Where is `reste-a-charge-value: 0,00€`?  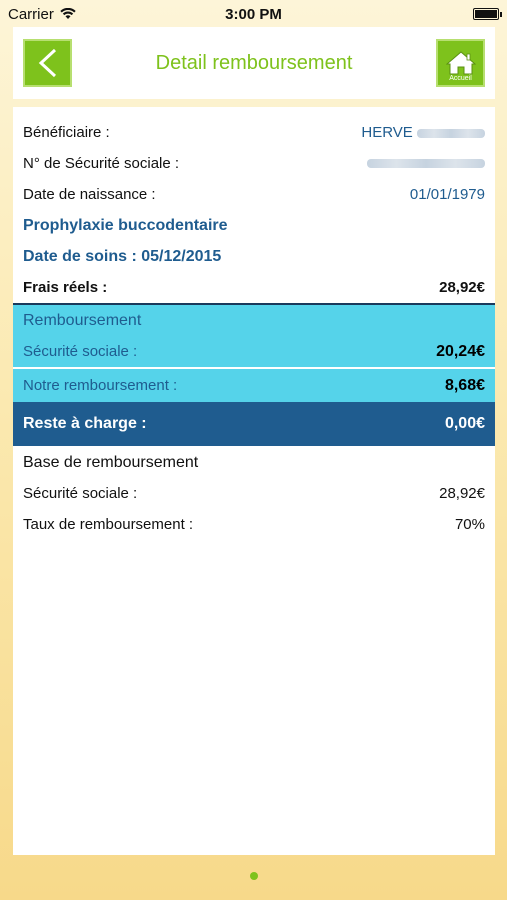
reste-a-charge-value: 0,00€ is located at coordinates (464, 423).